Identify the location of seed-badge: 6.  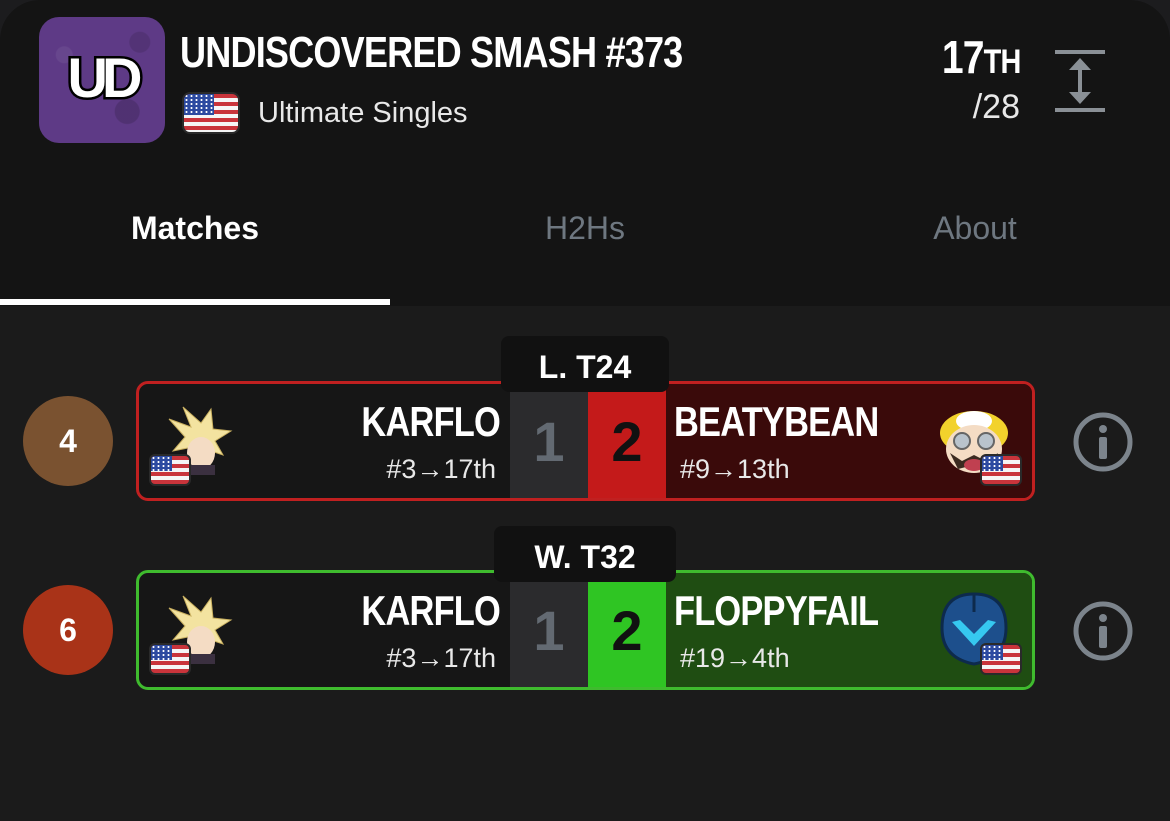
(68, 630).